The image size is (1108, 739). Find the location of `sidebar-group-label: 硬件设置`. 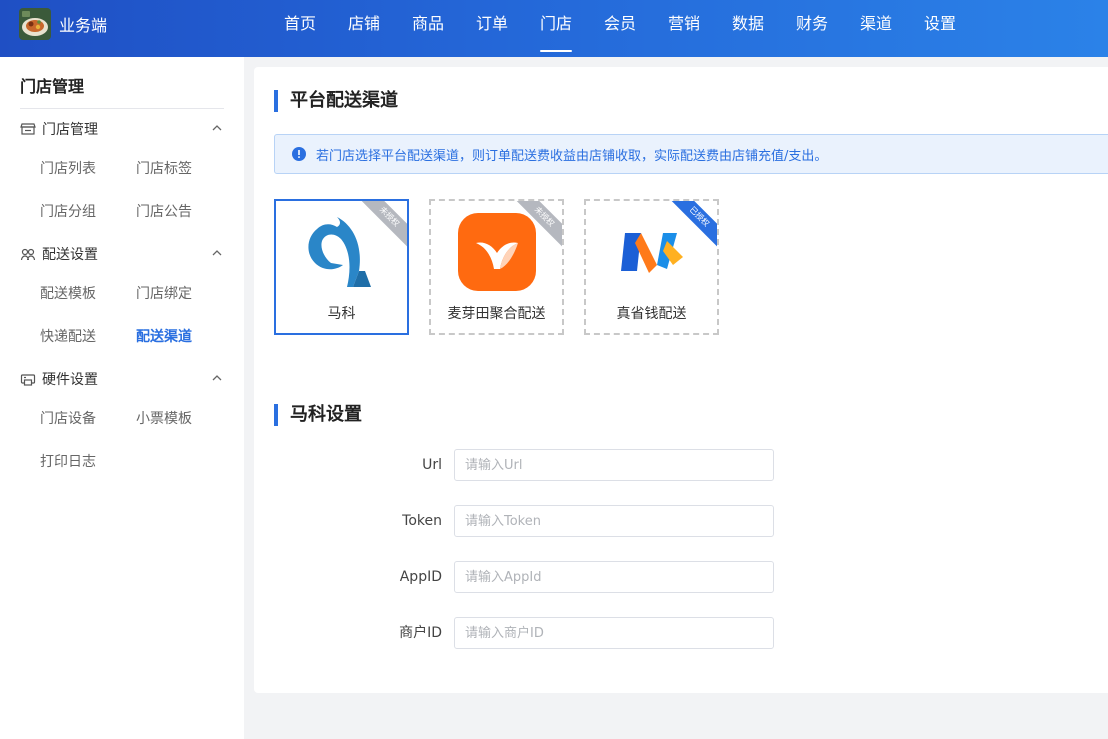

sidebar-group-label: 硬件设置 is located at coordinates (70, 380).